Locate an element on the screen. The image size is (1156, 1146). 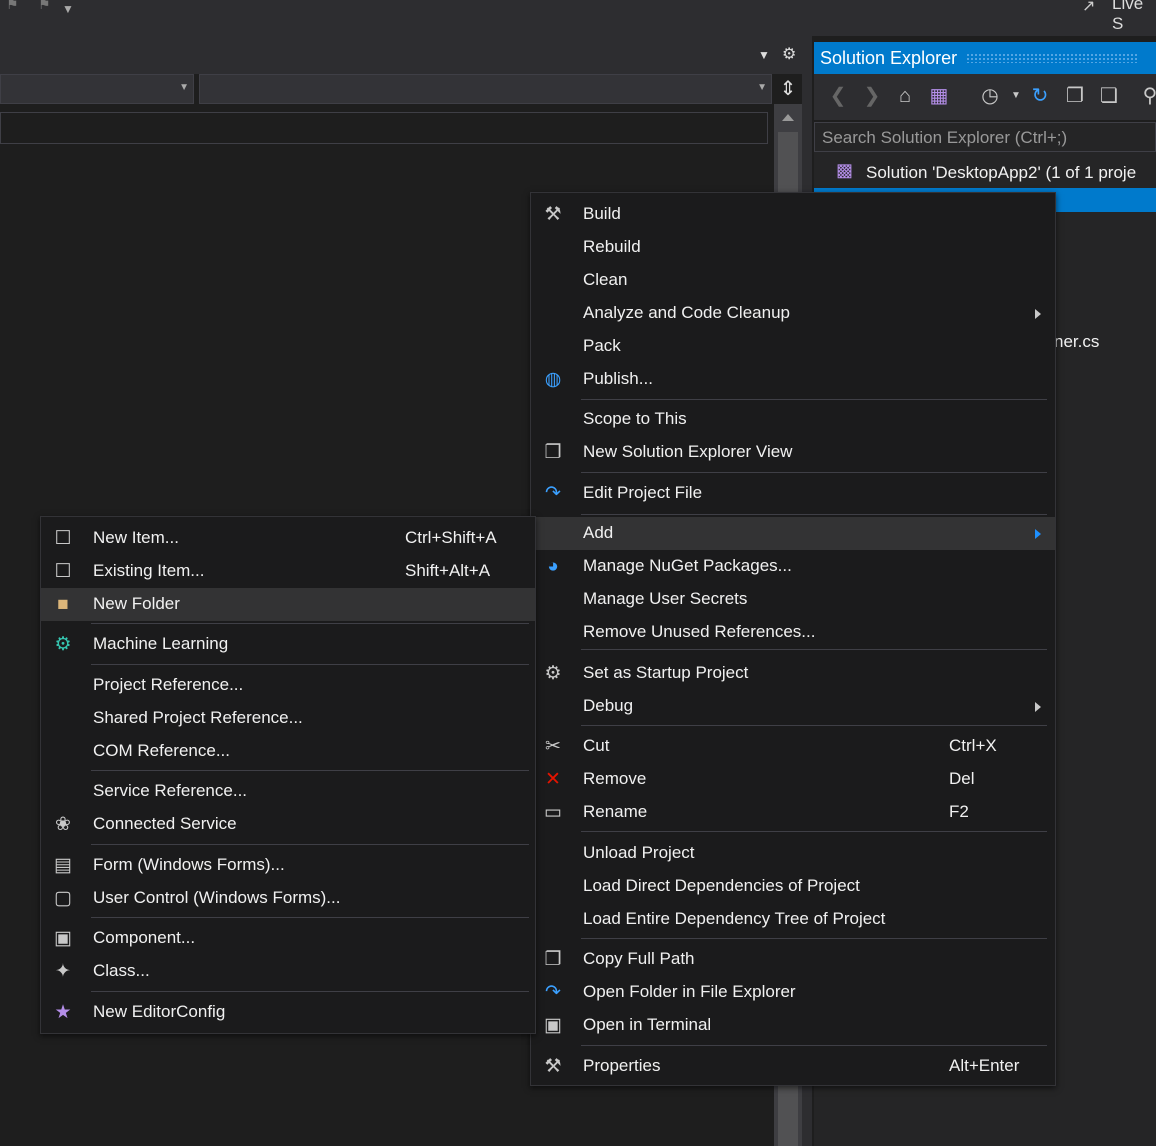
new-folder-icon: ■ is located at coordinates (63, 604).